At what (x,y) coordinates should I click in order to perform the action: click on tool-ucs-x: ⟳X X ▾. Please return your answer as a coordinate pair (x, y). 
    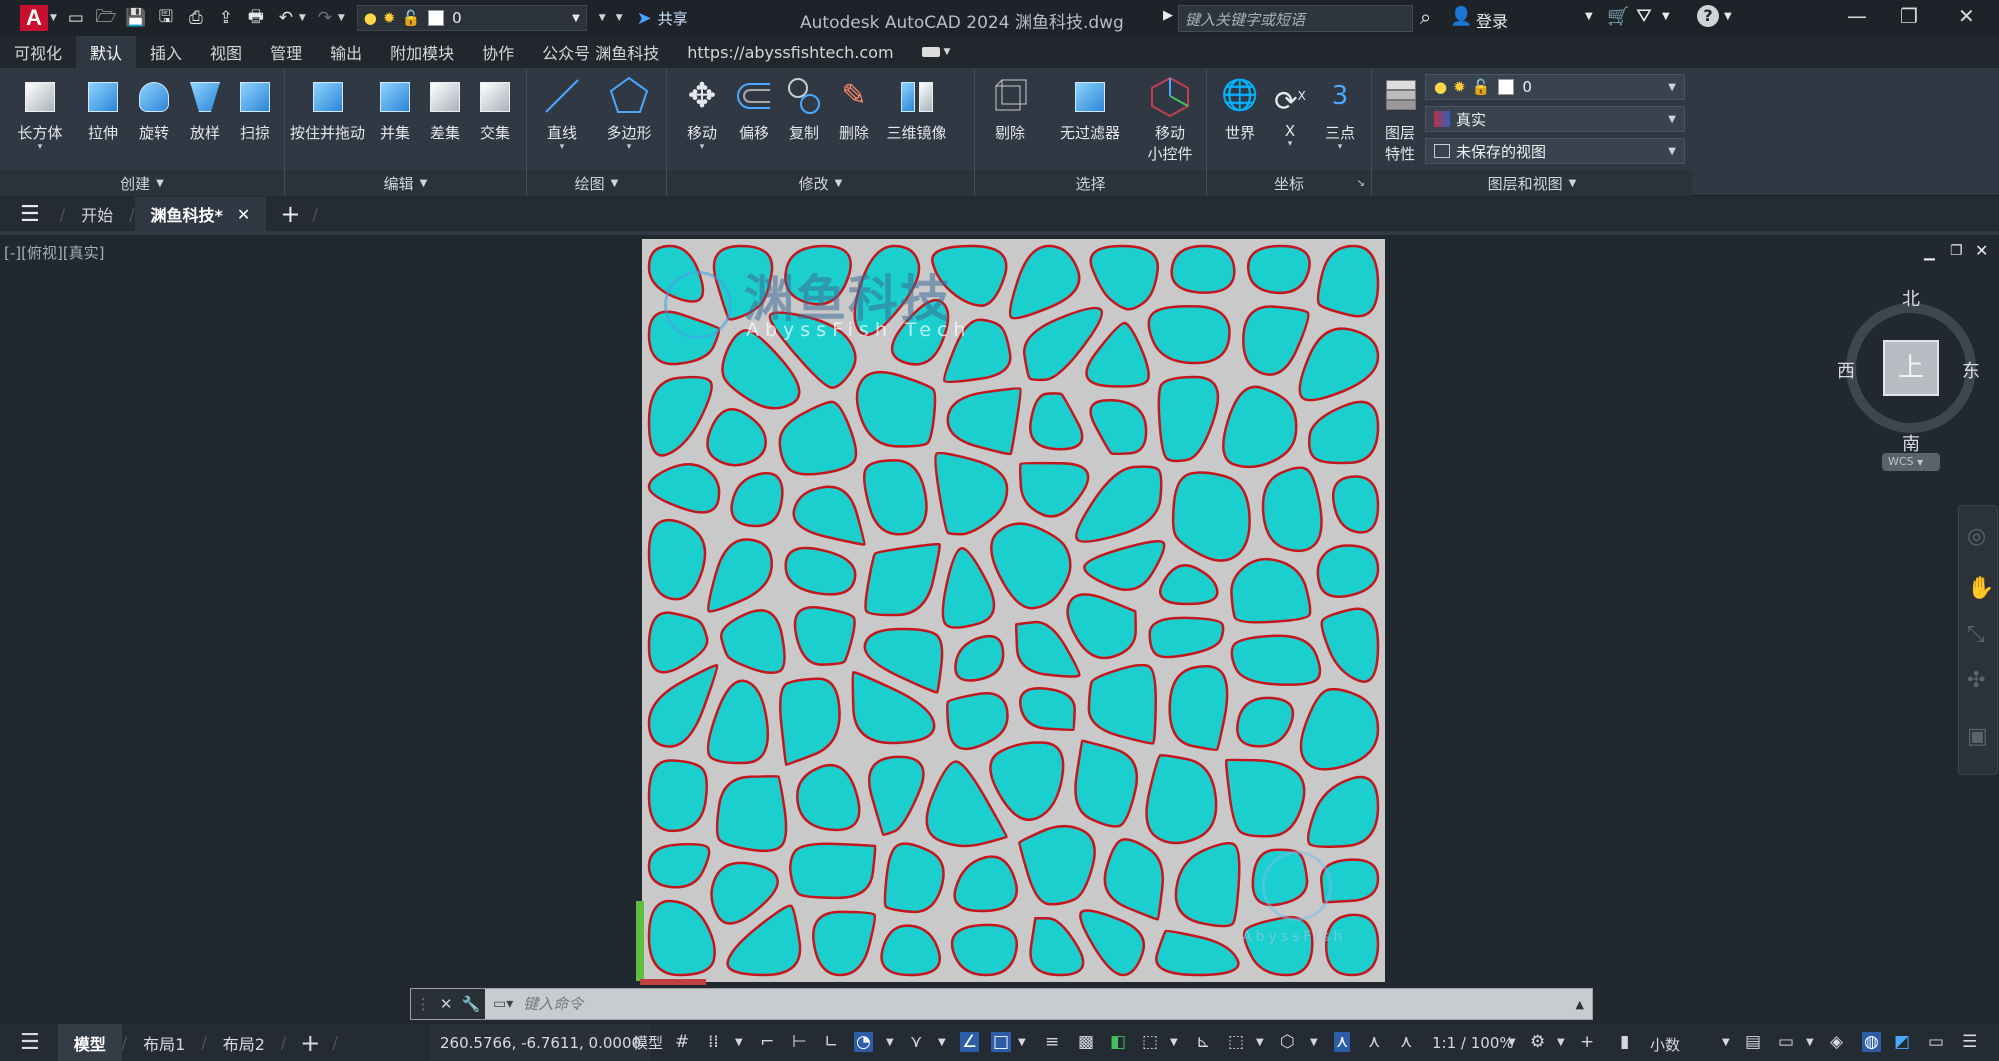
    Looking at the image, I should click on (1290, 111).